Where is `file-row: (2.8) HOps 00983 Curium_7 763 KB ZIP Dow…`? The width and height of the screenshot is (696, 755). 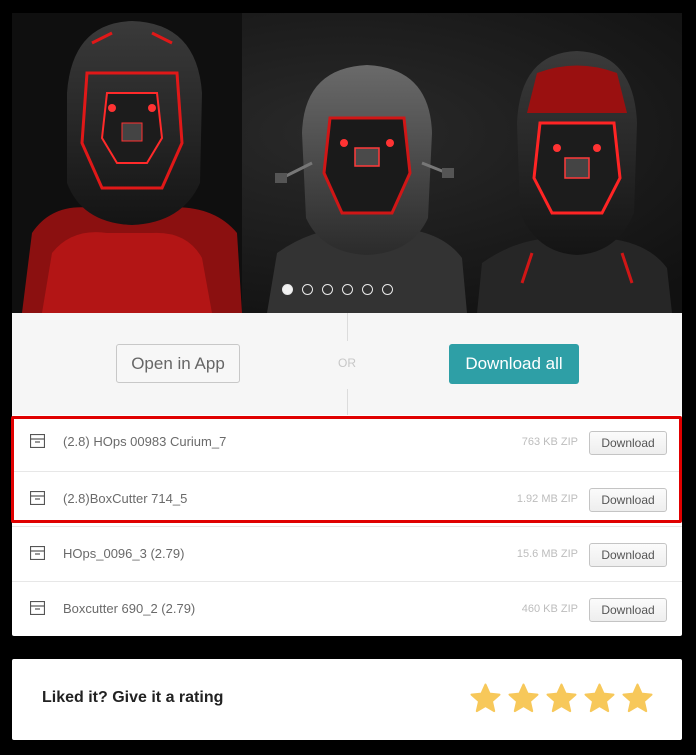
file-row: (2.8) HOps 00983 Curium_7 763 KB ZIP Dow… is located at coordinates (347, 443).